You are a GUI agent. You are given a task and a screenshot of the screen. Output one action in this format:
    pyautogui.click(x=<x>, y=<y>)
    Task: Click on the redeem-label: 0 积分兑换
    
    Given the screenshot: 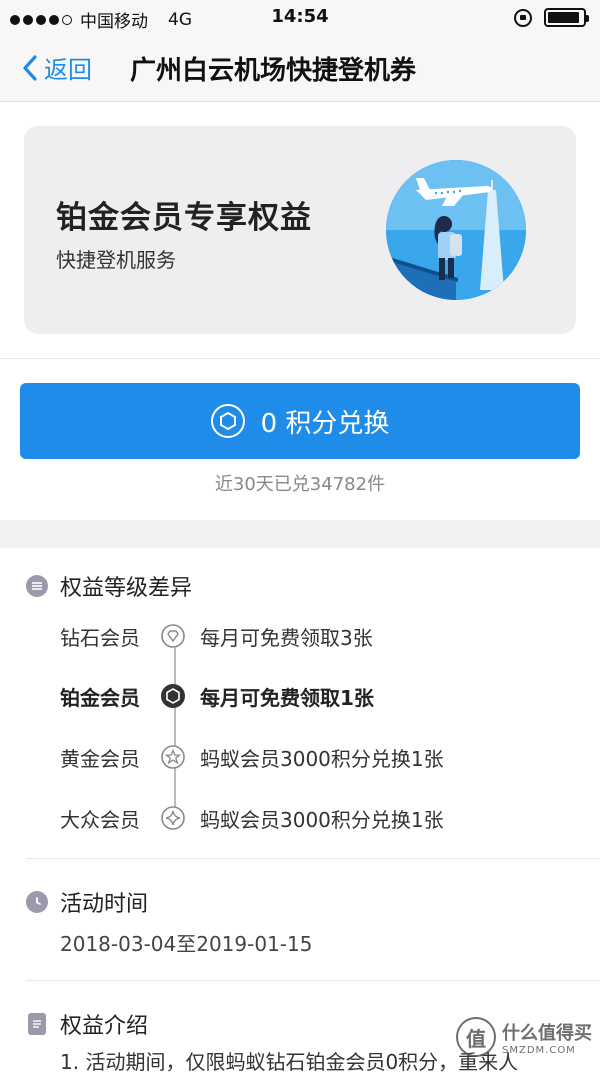 What is the action you would take?
    pyautogui.click(x=325, y=421)
    